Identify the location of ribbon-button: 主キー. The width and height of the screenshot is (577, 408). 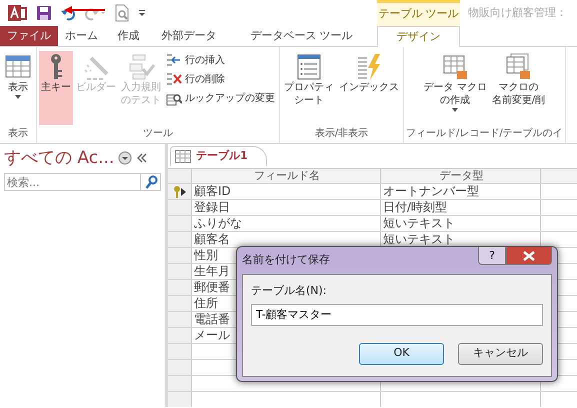
(56, 88).